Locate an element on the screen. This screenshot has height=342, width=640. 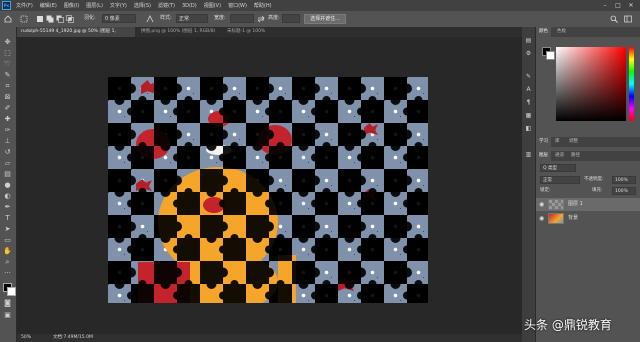
history-brush-tool-icon: ↺ is located at coordinates (7, 152).